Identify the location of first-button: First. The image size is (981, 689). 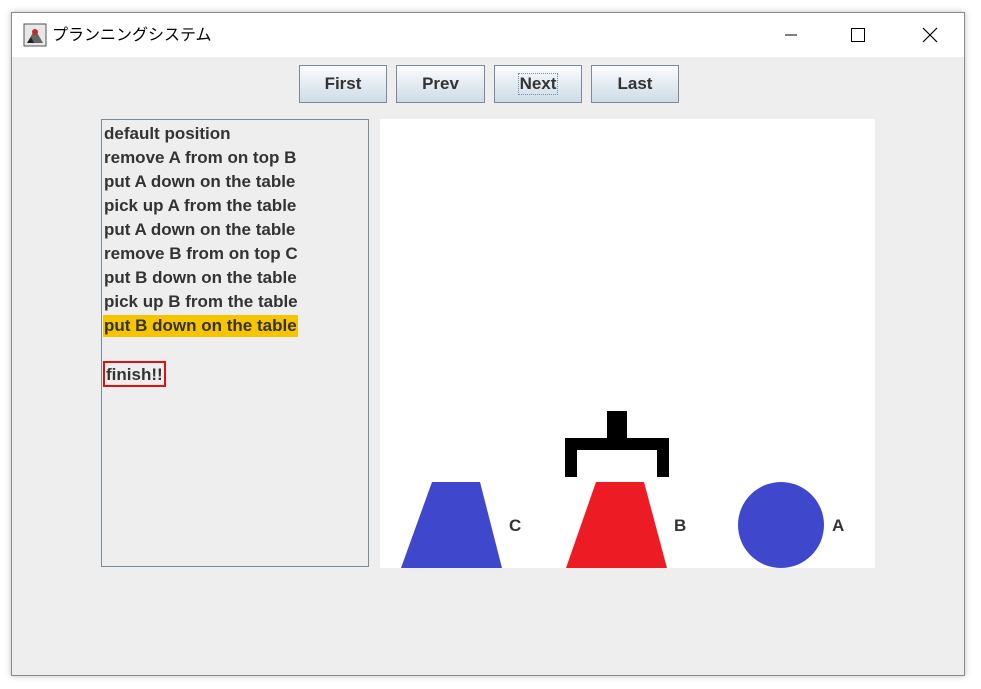
(343, 84).